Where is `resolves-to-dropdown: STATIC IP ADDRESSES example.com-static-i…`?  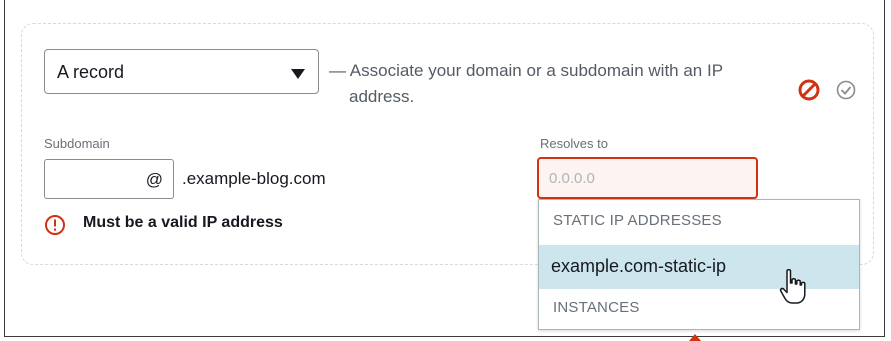
resolves-to-dropdown: STATIC IP ADDRESSES example.com-static-i… is located at coordinates (699, 264).